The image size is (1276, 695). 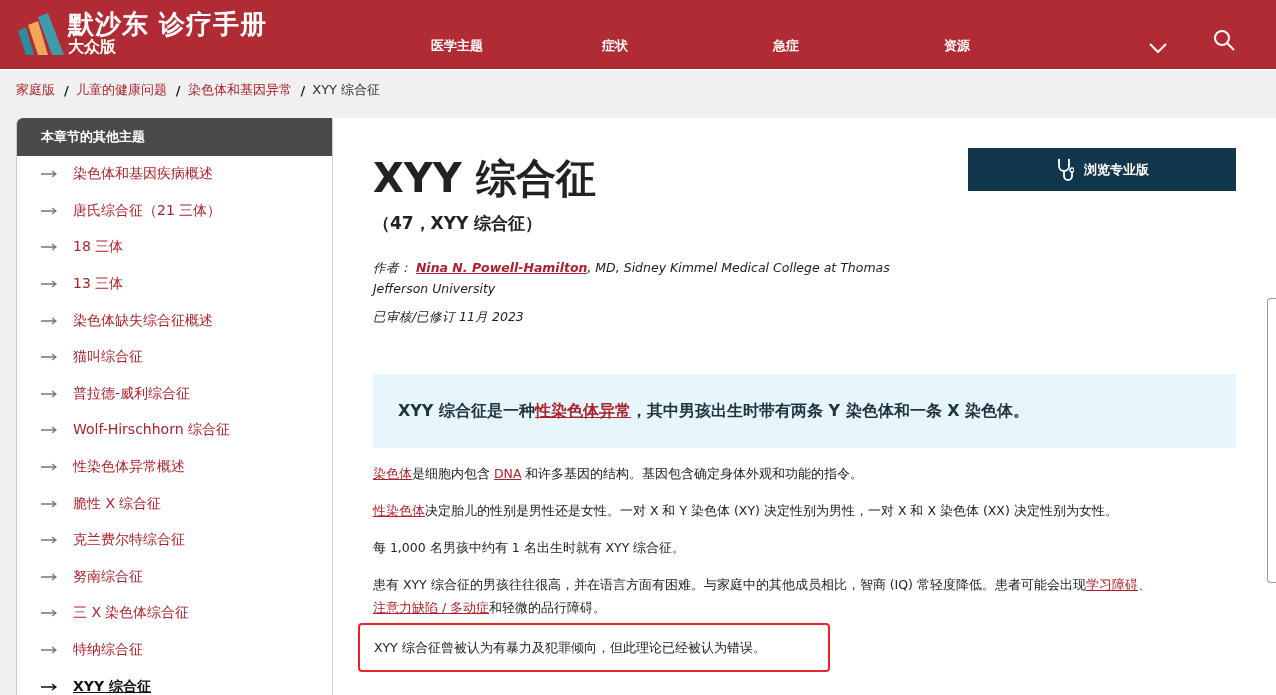 I want to click on paragraph: 性染色体决定胎儿的性别是男性还是女性。一对 X 和 Y 染色体 (XY) 决定性别为男性，一对 X 和 X 染色体 (XX) 决定性别为女性。, so click(x=745, y=511).